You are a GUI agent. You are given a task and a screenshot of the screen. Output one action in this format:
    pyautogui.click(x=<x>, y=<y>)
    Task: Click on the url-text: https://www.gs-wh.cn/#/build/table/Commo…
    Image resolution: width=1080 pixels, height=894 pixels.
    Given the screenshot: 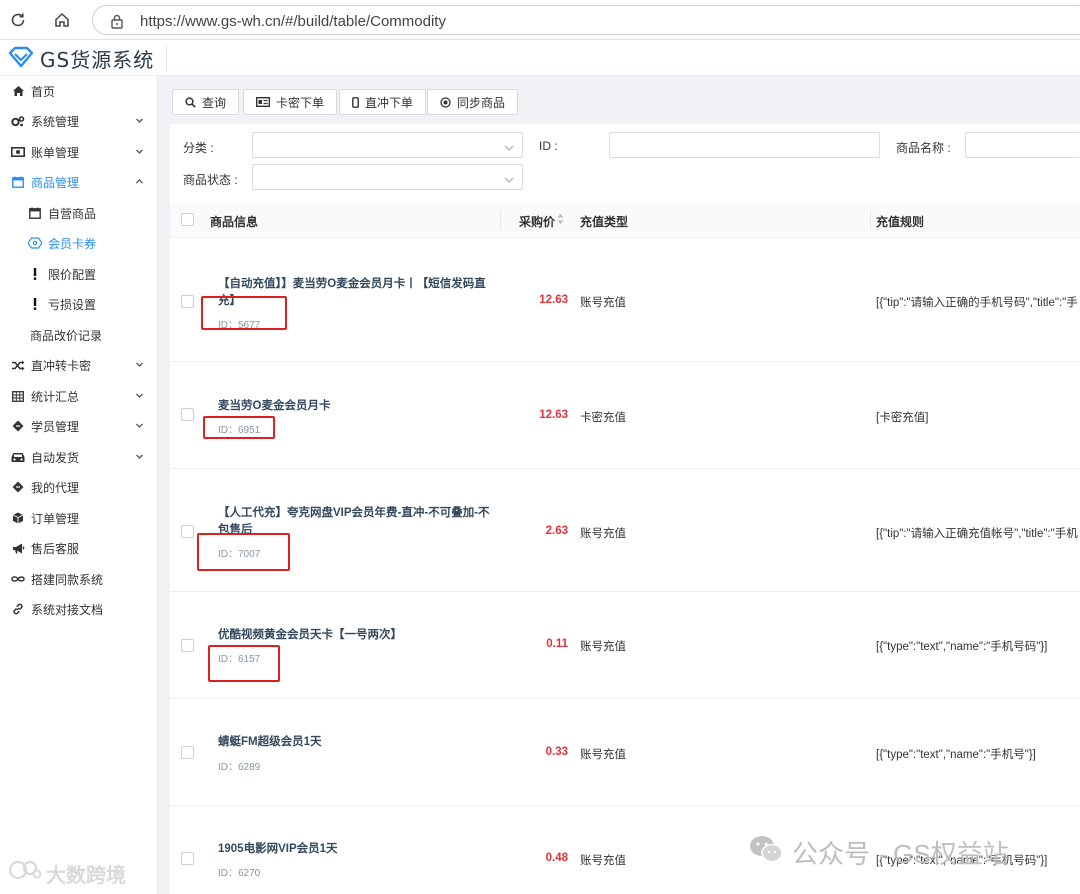 What is the action you would take?
    pyautogui.click(x=293, y=21)
    